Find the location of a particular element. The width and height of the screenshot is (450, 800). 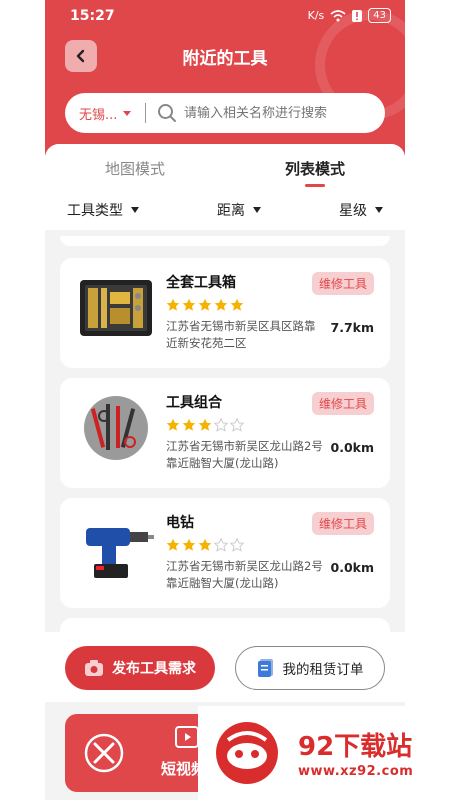

site-watermark: 92下载站 www.xz92.com is located at coordinates (324, 753).